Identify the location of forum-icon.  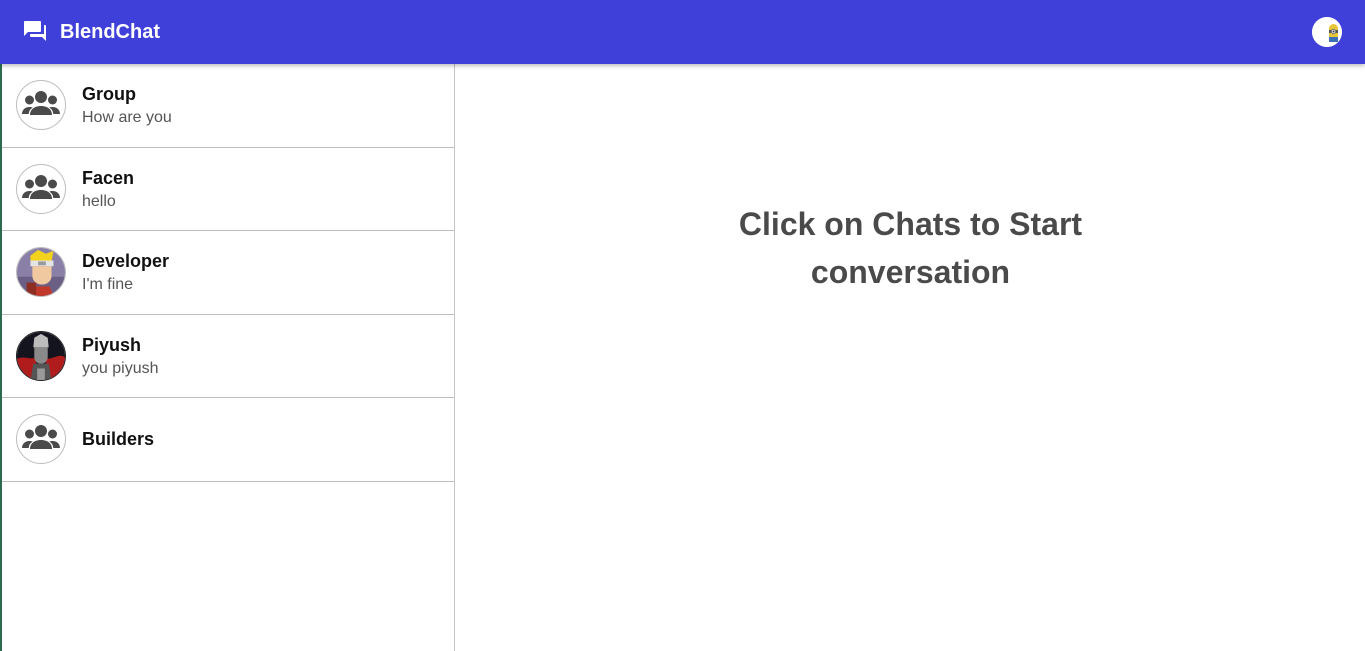
(36, 32).